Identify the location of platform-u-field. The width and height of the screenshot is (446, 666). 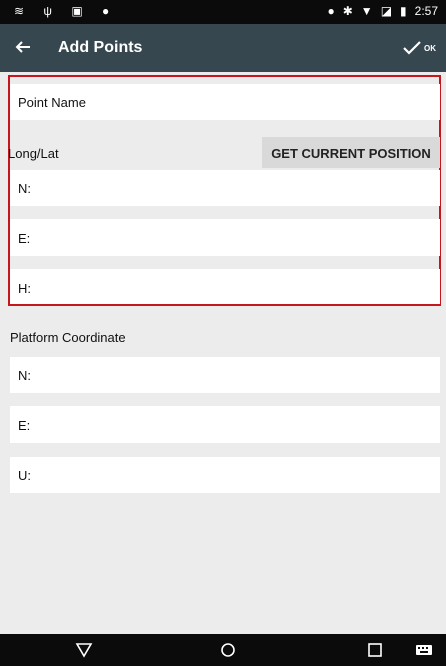
(225, 475).